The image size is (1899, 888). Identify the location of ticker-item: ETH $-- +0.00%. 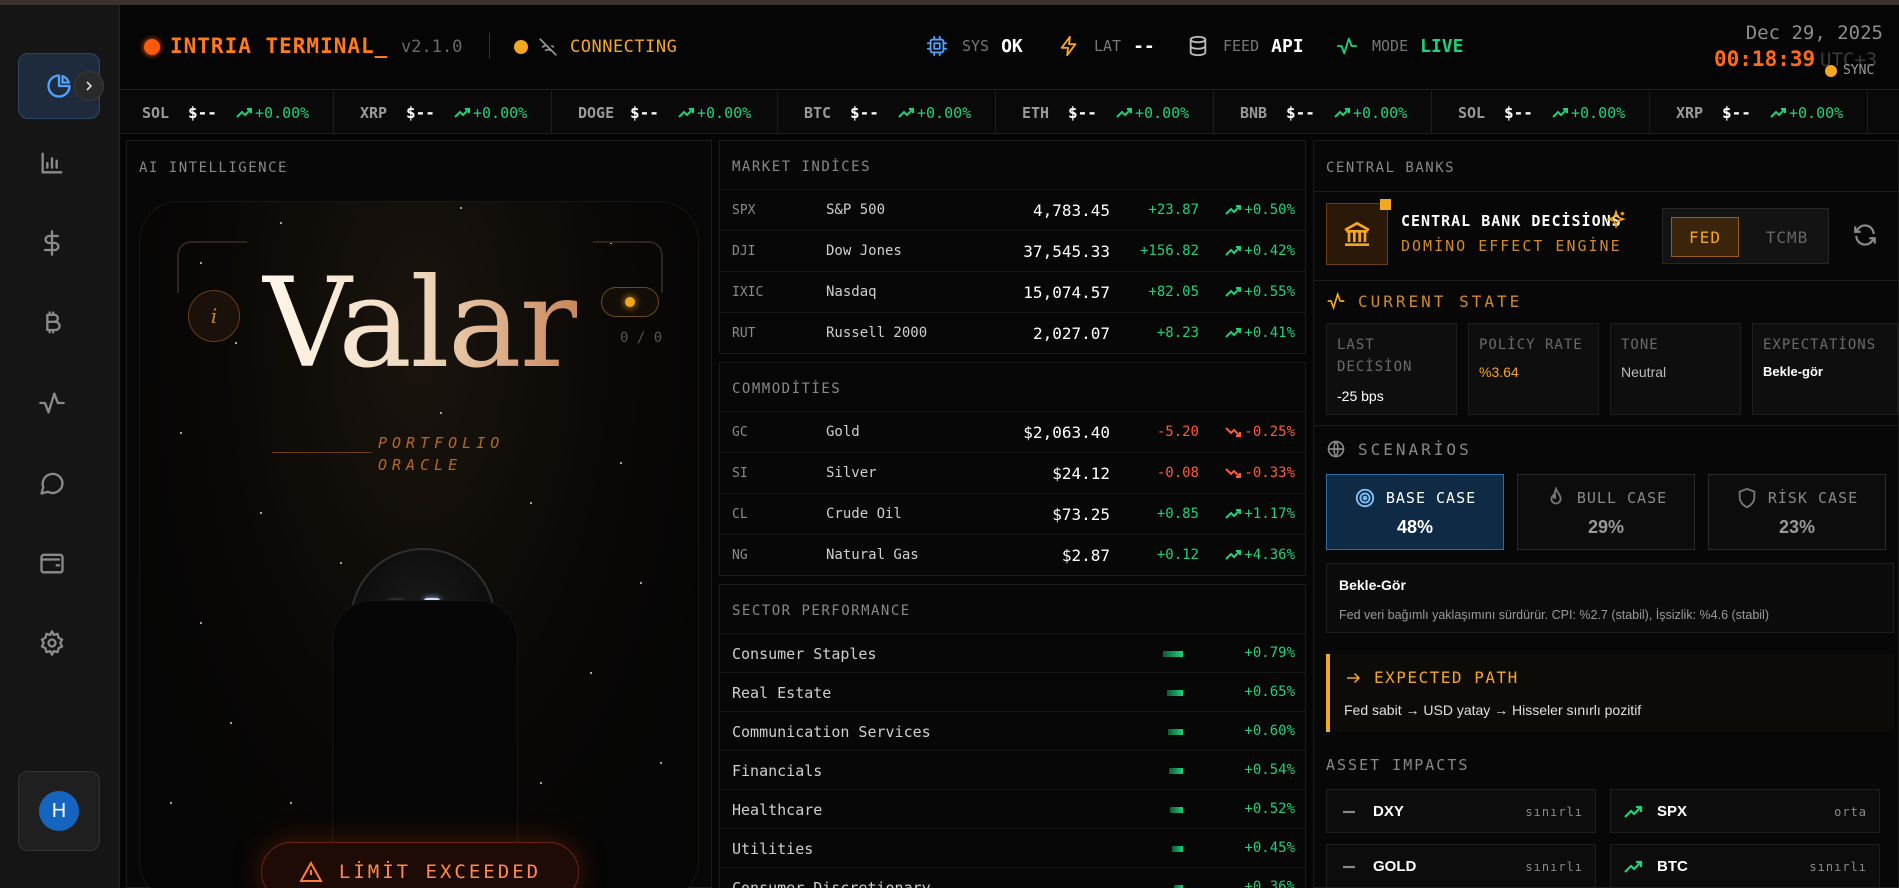
(1105, 112).